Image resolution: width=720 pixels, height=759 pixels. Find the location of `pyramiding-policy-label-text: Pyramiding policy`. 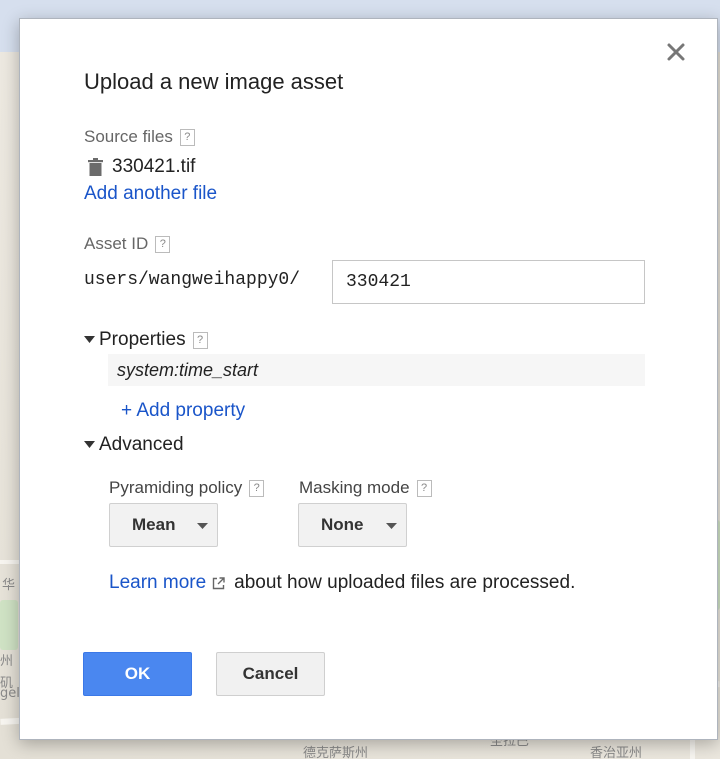

pyramiding-policy-label-text: Pyramiding policy is located at coordinates (176, 487).